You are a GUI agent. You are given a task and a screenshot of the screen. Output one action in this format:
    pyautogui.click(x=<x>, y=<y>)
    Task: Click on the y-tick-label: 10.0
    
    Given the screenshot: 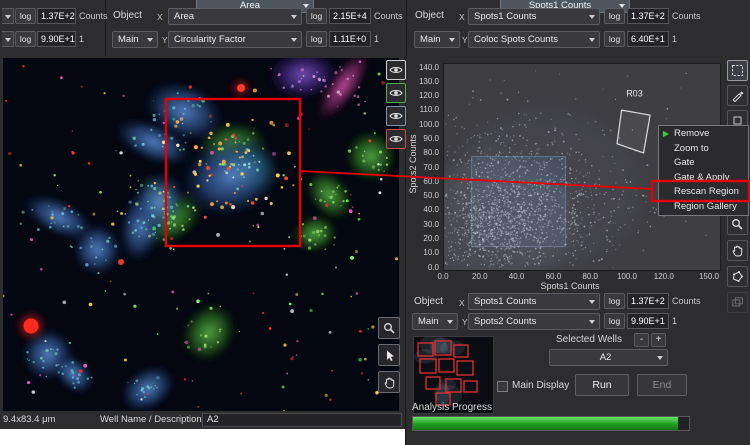 What is the action you would take?
    pyautogui.click(x=431, y=253)
    